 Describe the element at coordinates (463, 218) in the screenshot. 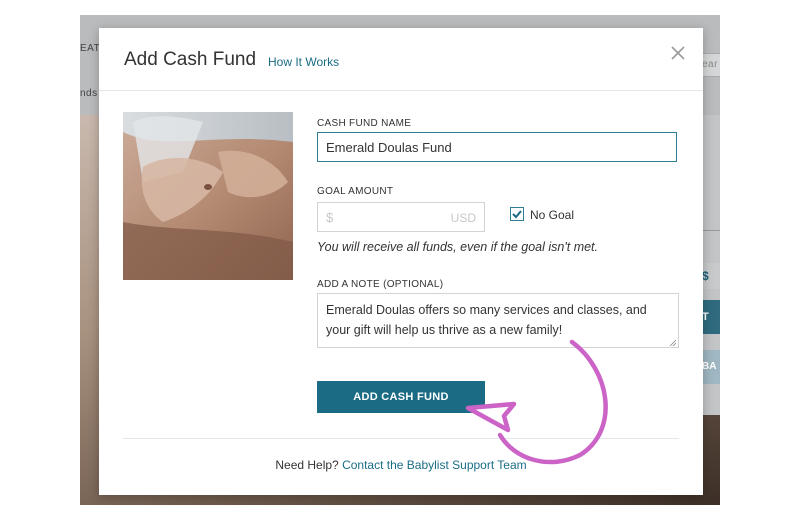

I see `currency-code: USD` at that location.